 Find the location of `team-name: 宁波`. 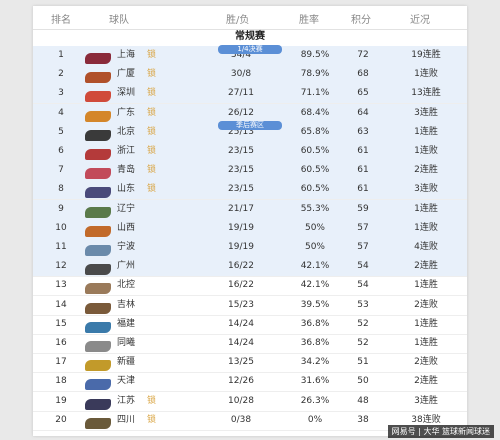

team-name: 宁波 is located at coordinates (126, 247).